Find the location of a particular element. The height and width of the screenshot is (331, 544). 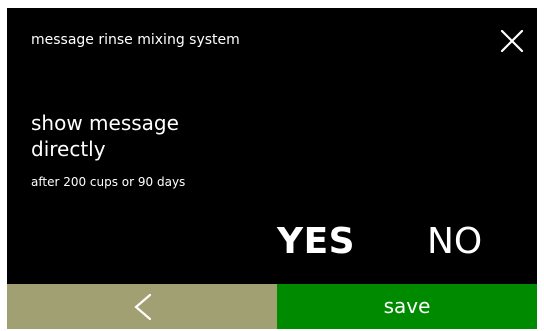

no-option: NO is located at coordinates (454, 242).